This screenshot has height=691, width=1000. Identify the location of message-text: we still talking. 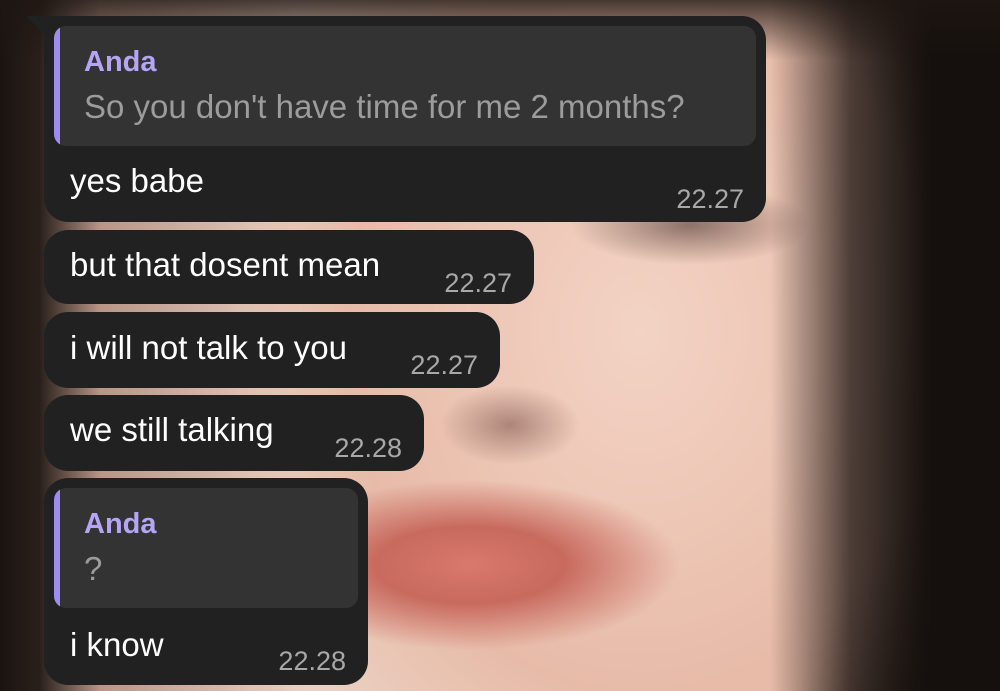
(172, 429).